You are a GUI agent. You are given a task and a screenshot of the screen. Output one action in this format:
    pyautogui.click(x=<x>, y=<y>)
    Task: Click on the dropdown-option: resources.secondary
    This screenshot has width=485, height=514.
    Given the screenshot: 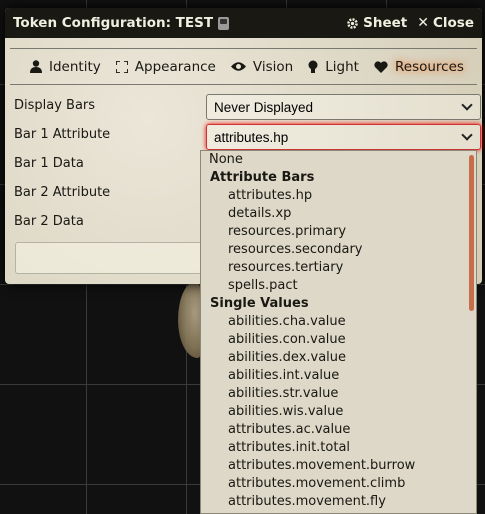 What is the action you would take?
    pyautogui.click(x=338, y=250)
    